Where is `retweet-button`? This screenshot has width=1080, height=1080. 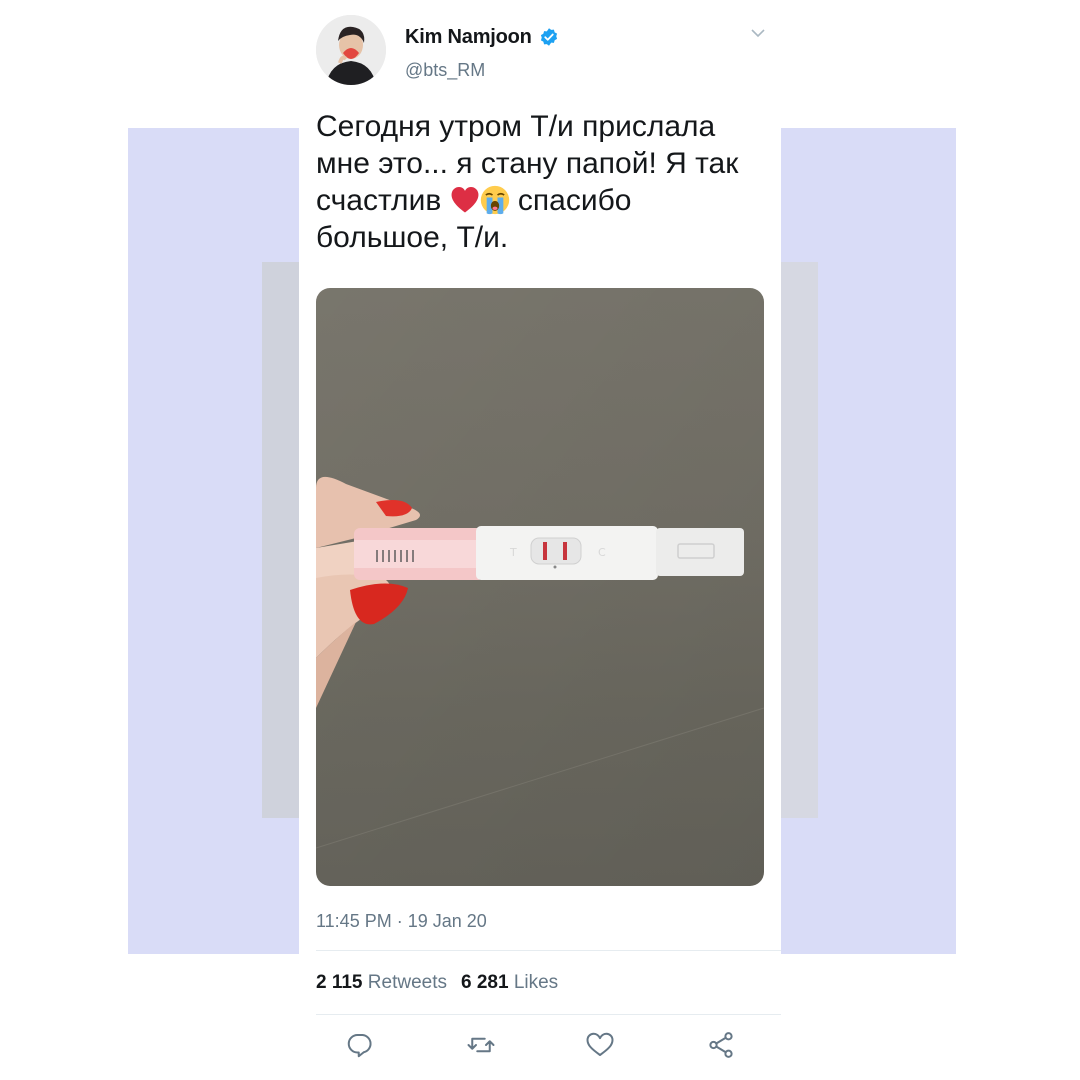 retweet-button is located at coordinates (481, 1045).